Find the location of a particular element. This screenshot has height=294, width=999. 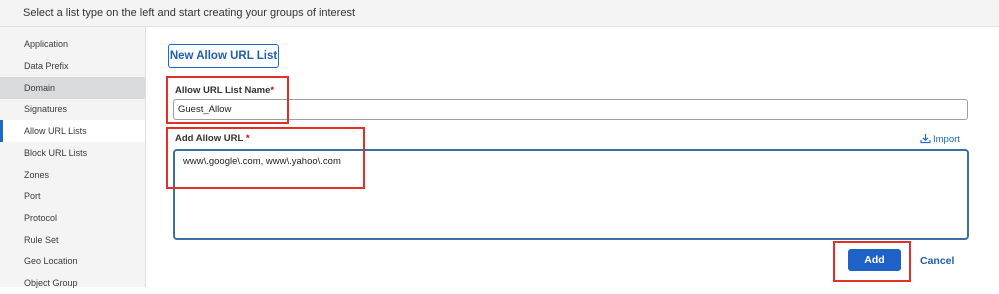

import-link: Import is located at coordinates (940, 139).